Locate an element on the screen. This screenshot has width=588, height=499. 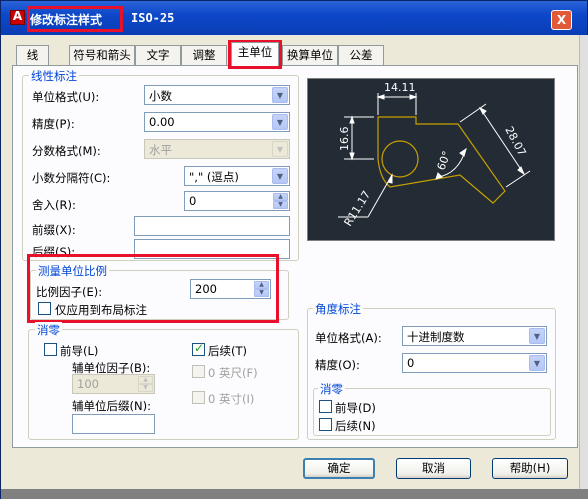
preview-dim-right: 28.07 is located at coordinates (515, 141).